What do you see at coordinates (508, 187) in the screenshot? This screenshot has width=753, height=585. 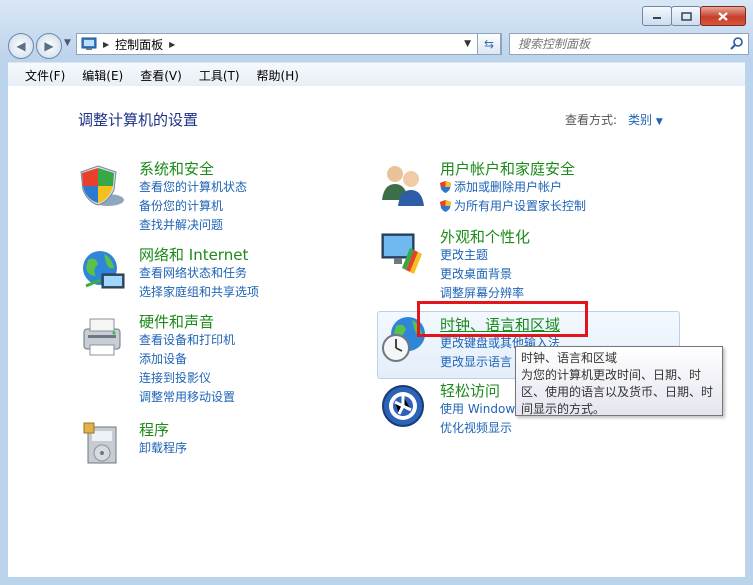 I see `add-remove-accounts-text: 添加或删除用户帐户` at bounding box center [508, 187].